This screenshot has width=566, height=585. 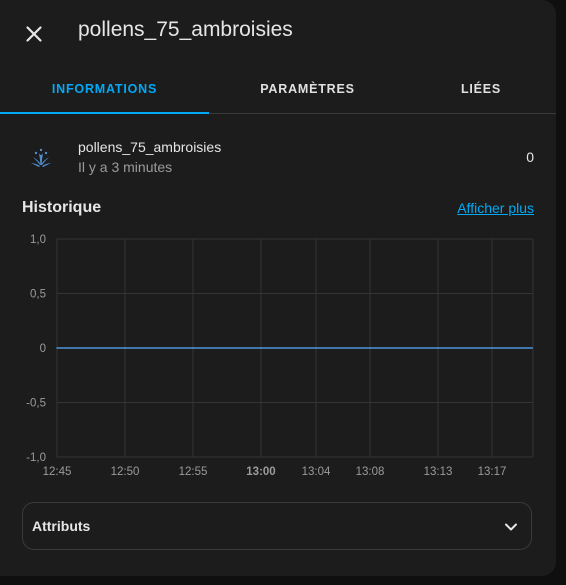 What do you see at coordinates (125, 472) in the screenshot?
I see `x-tick-label: 12:50` at bounding box center [125, 472].